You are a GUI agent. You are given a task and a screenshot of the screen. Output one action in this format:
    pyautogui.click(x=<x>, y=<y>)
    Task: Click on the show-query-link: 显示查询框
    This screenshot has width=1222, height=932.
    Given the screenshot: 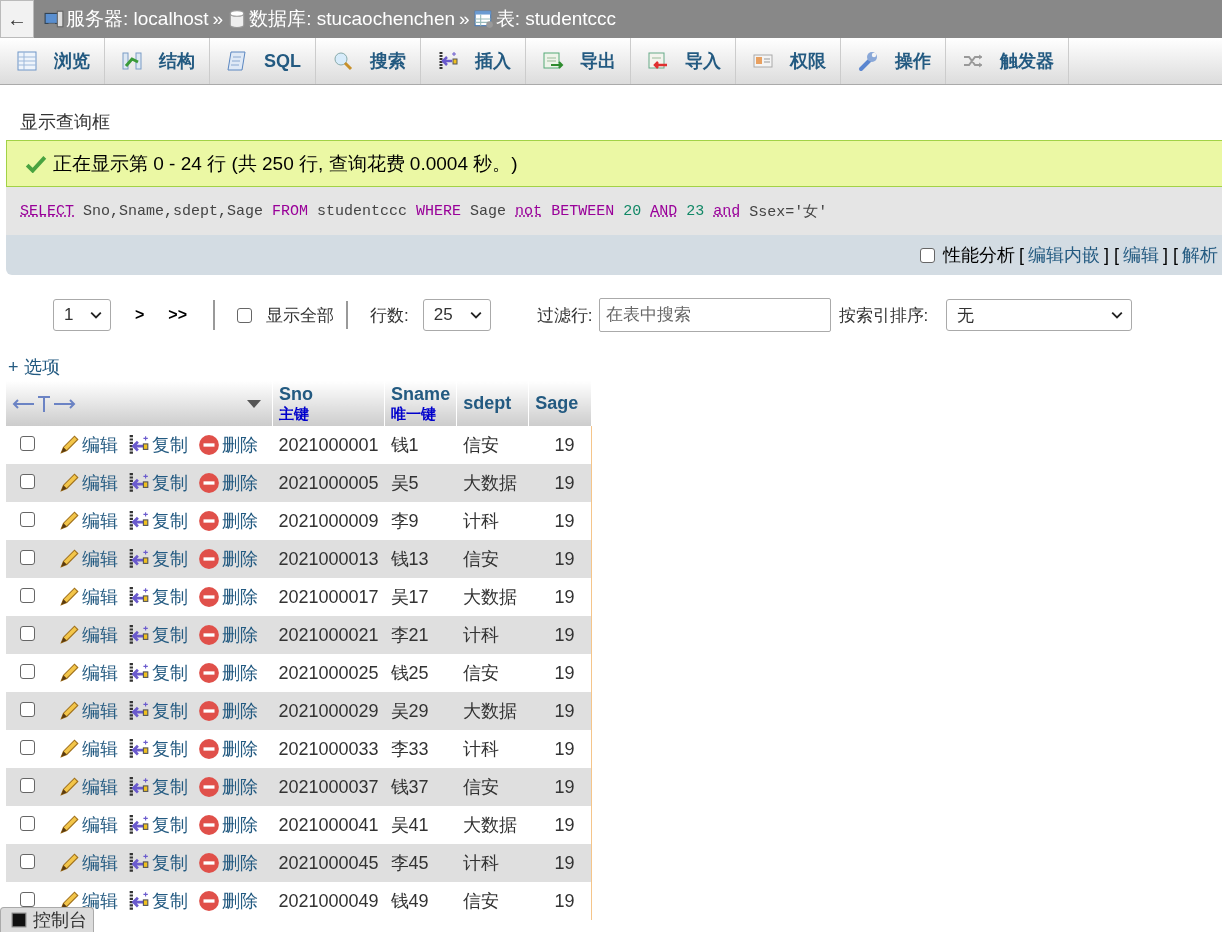 What is the action you would take?
    pyautogui.click(x=621, y=121)
    